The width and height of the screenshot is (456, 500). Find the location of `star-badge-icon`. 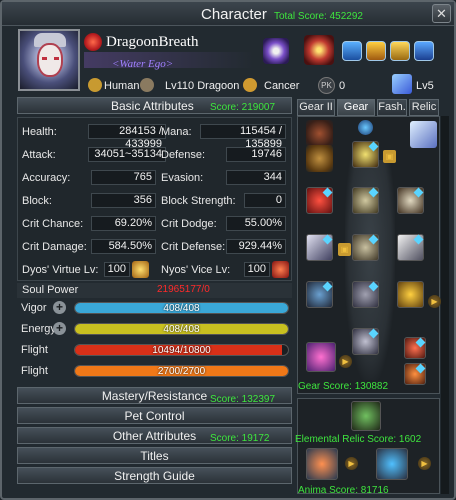

star-badge-icon is located at coordinates (376, 51).